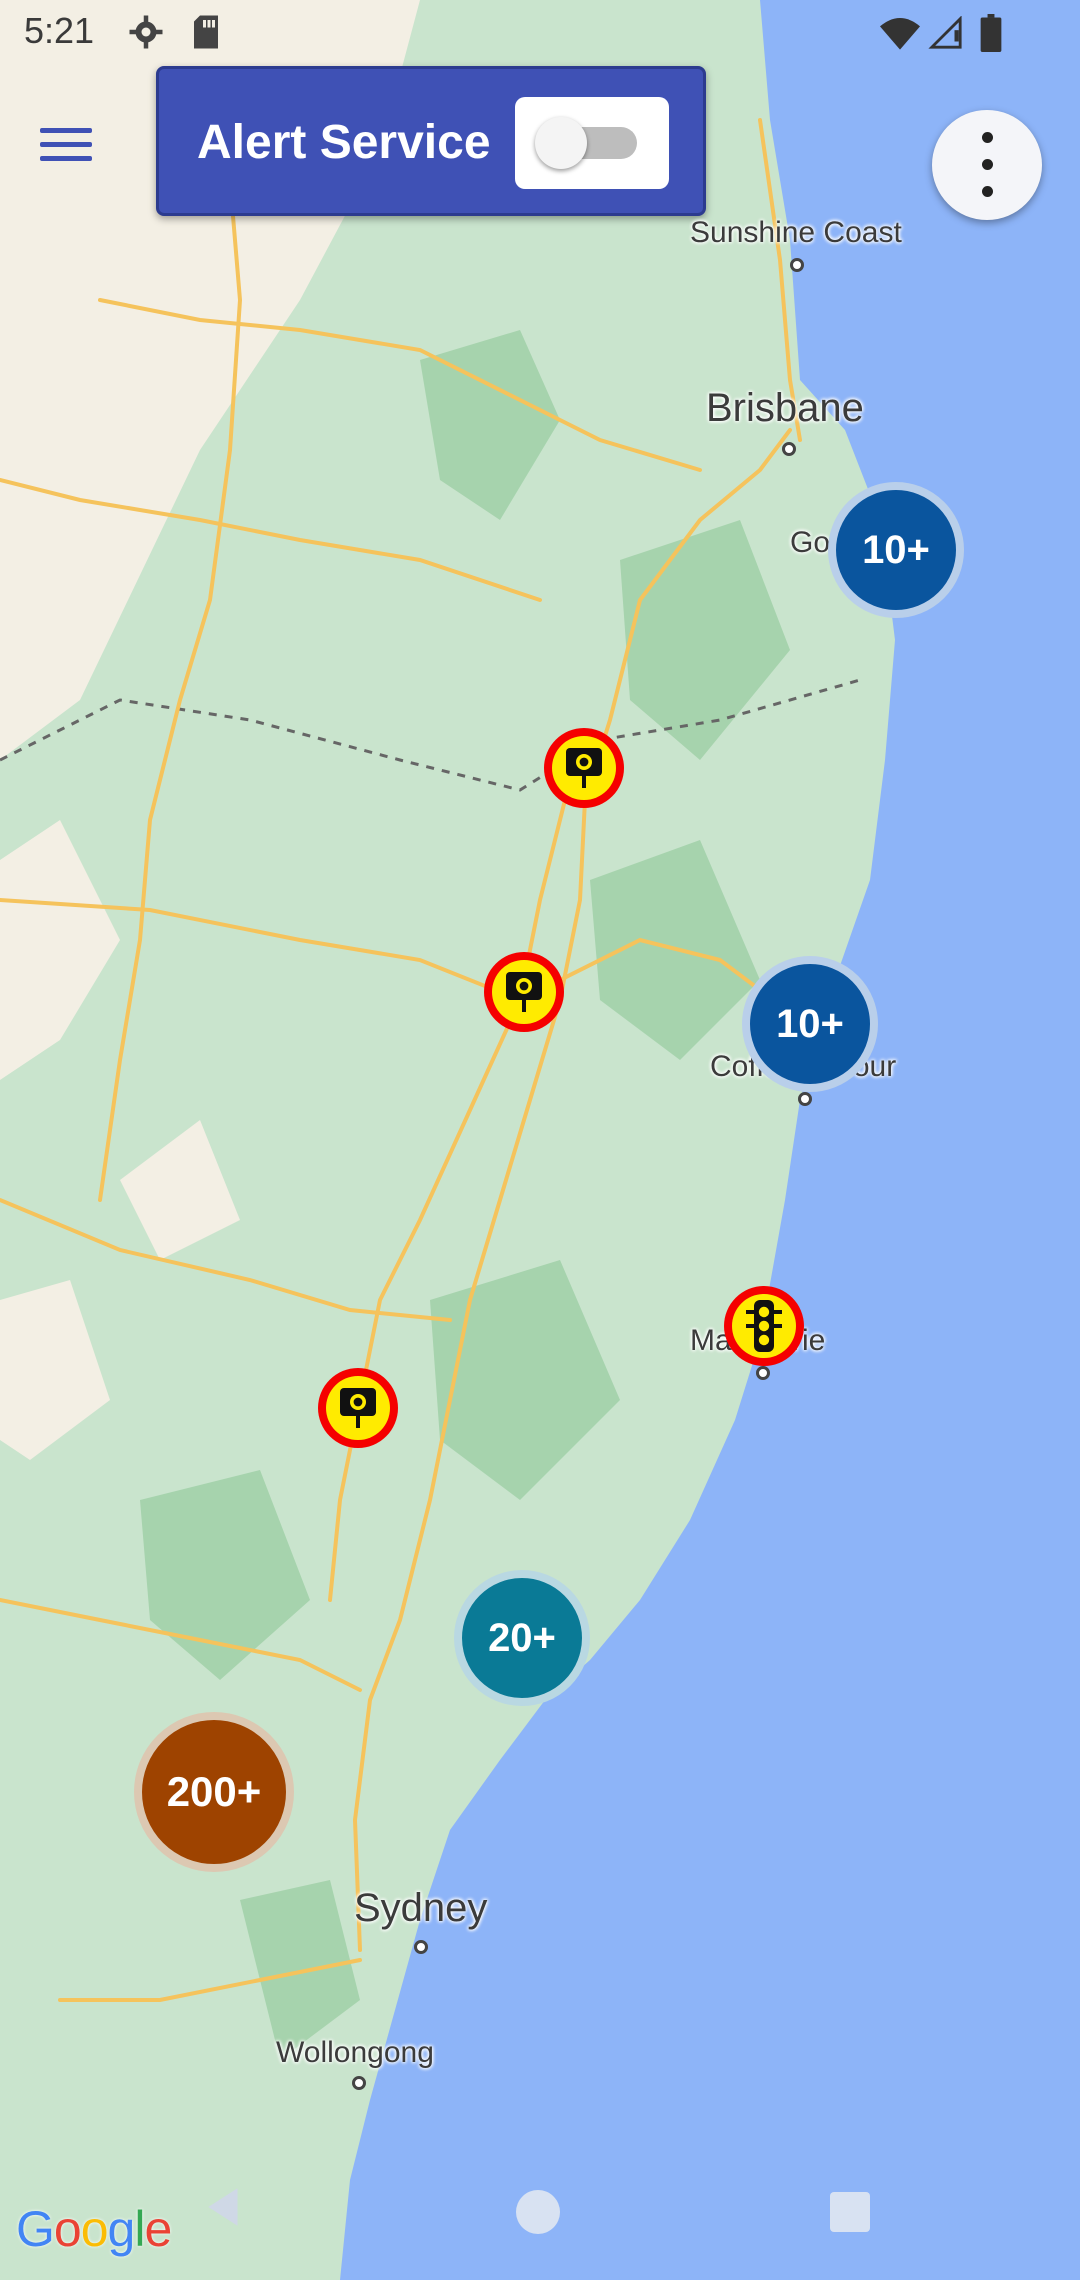 This screenshot has height=2280, width=1080. I want to click on sunshine-coast-dot, so click(797, 265).